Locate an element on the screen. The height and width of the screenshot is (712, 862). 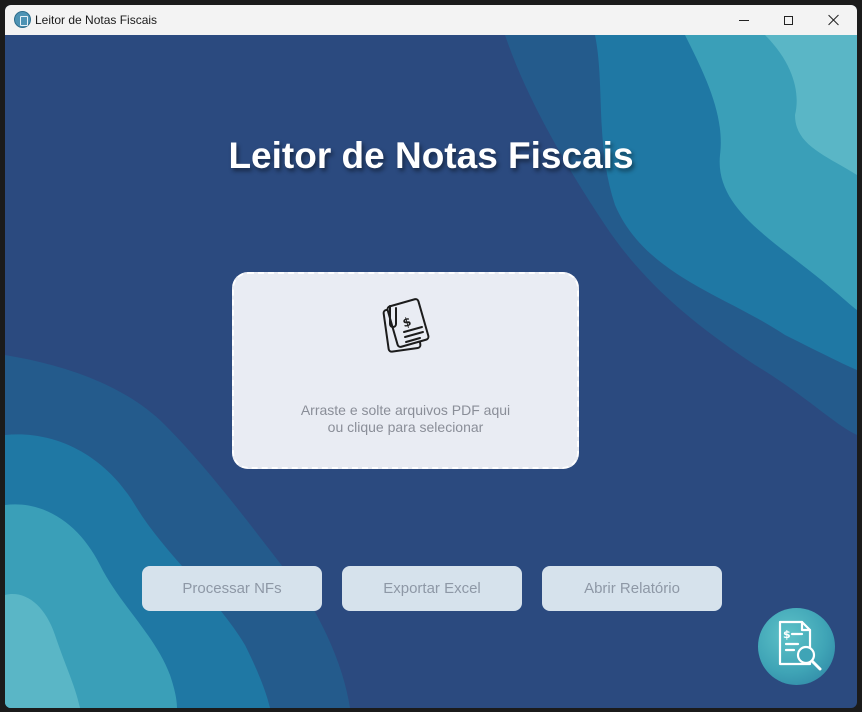
app-logo-icon is located at coordinates (22, 19).